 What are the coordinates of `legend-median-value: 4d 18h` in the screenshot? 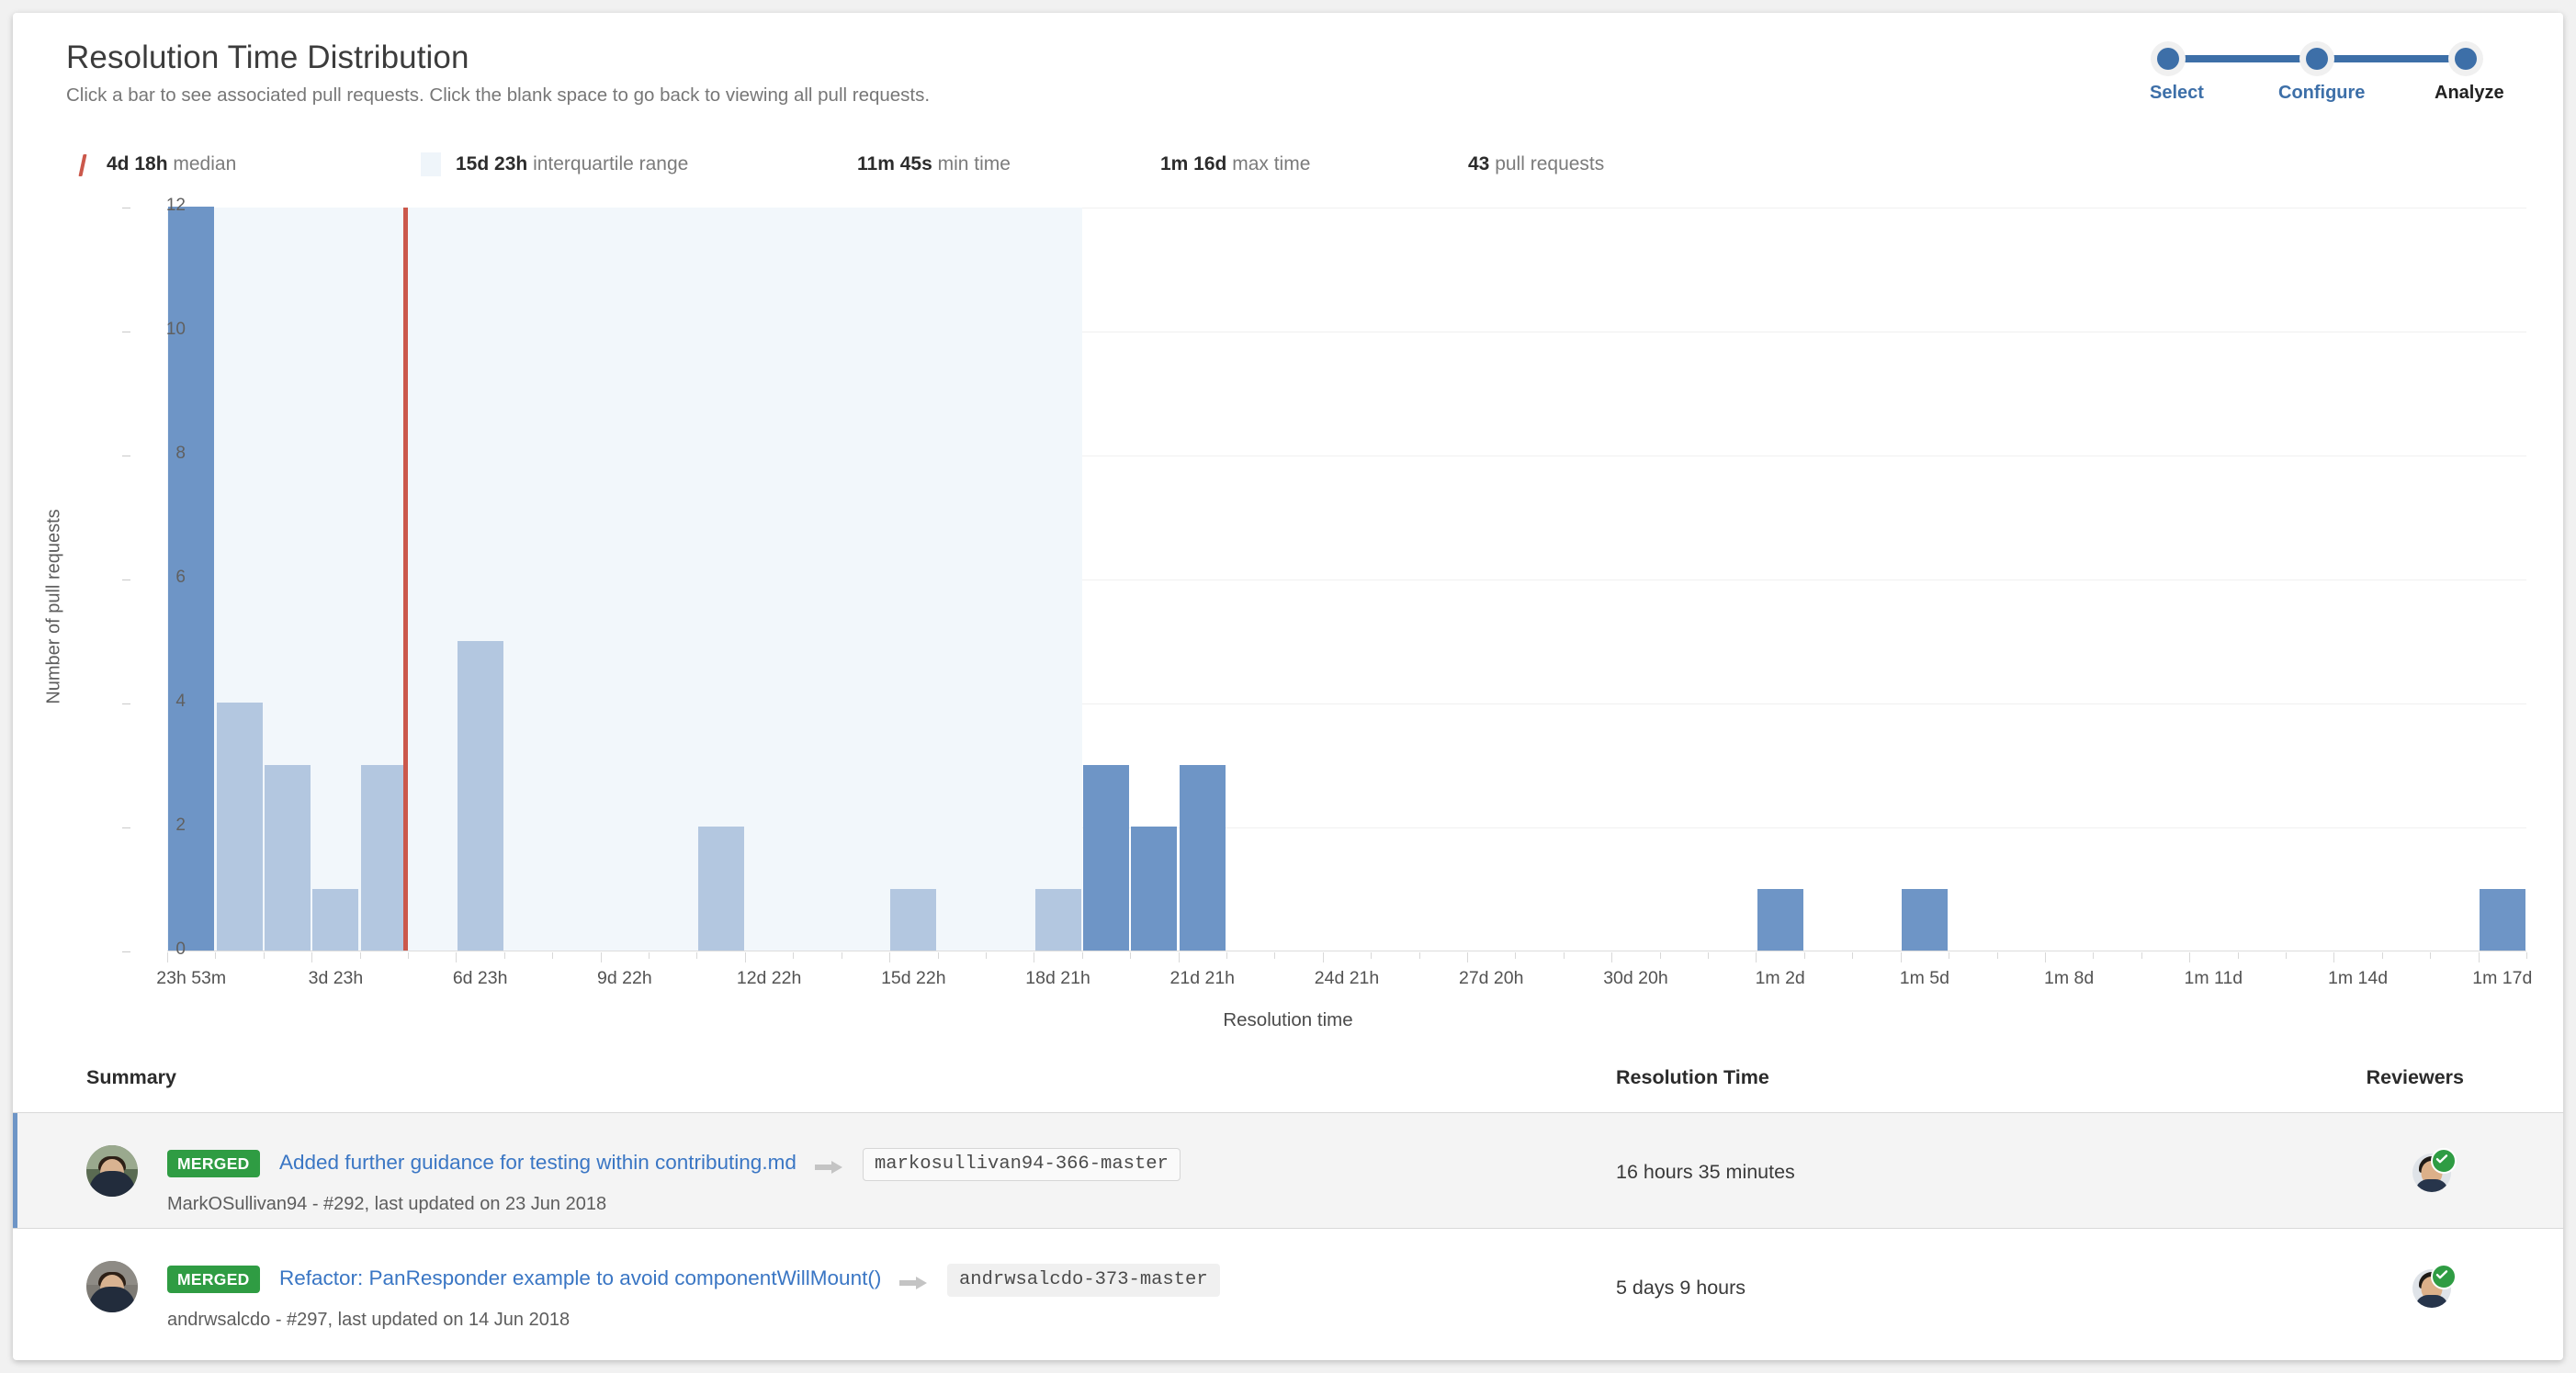 It's located at (137, 163).